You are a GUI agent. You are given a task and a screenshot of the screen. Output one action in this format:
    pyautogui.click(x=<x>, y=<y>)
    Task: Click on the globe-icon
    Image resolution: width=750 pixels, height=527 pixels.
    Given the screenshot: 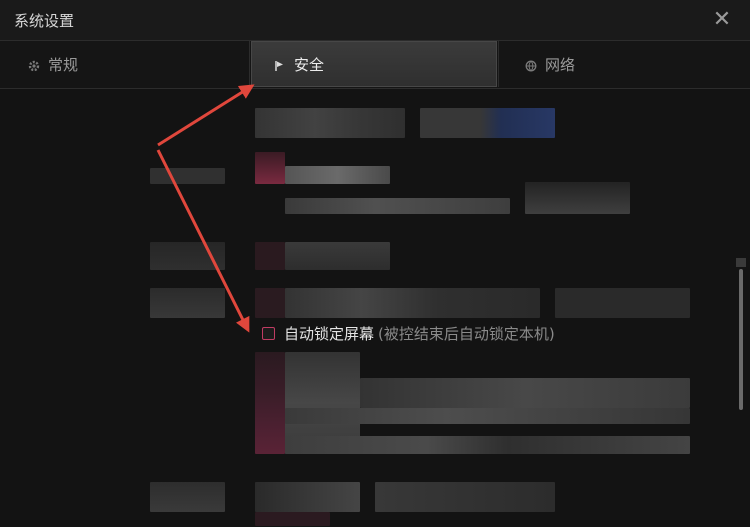 What is the action you would take?
    pyautogui.click(x=531, y=65)
    